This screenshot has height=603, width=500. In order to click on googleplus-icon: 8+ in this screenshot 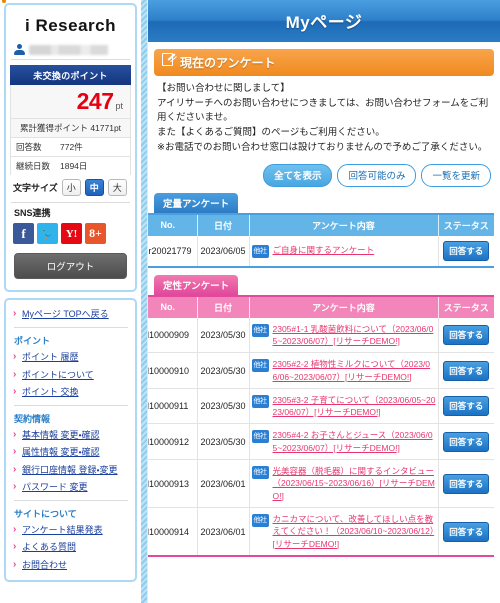, I will do `click(95, 233)`.